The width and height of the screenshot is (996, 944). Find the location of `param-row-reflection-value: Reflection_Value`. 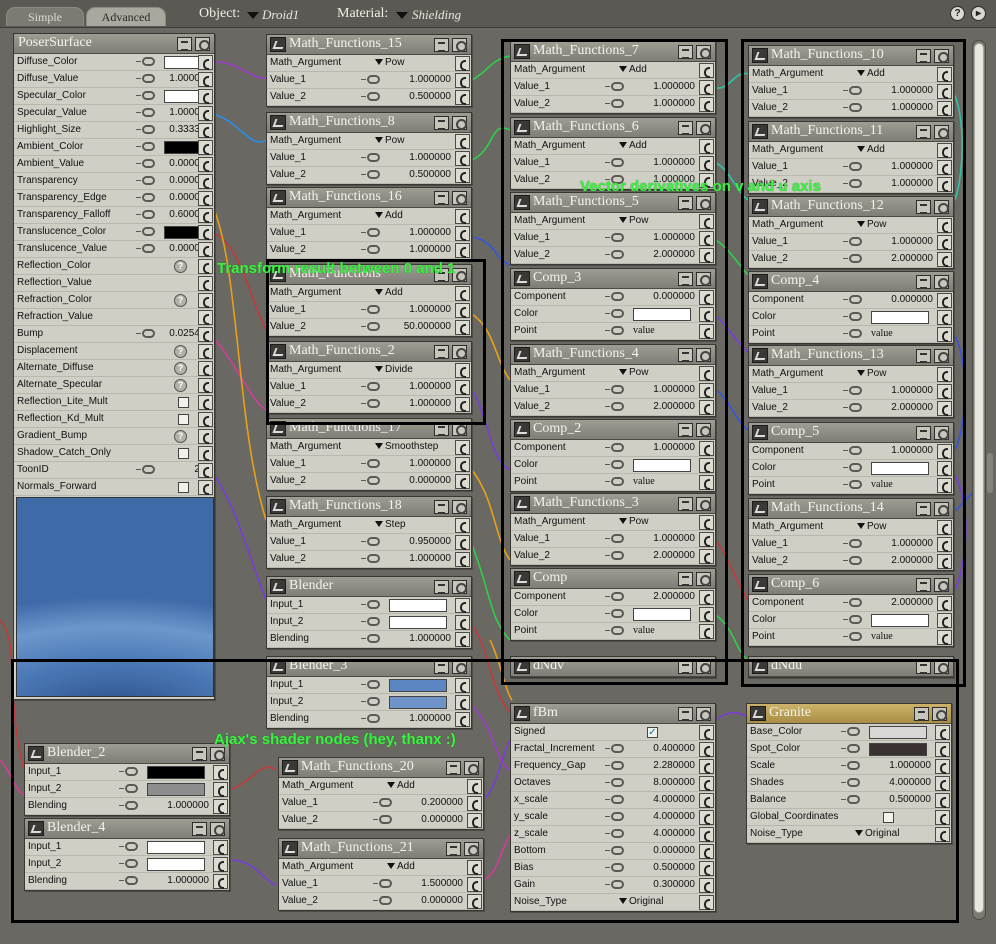

param-row-reflection-value: Reflection_Value is located at coordinates (114, 283).